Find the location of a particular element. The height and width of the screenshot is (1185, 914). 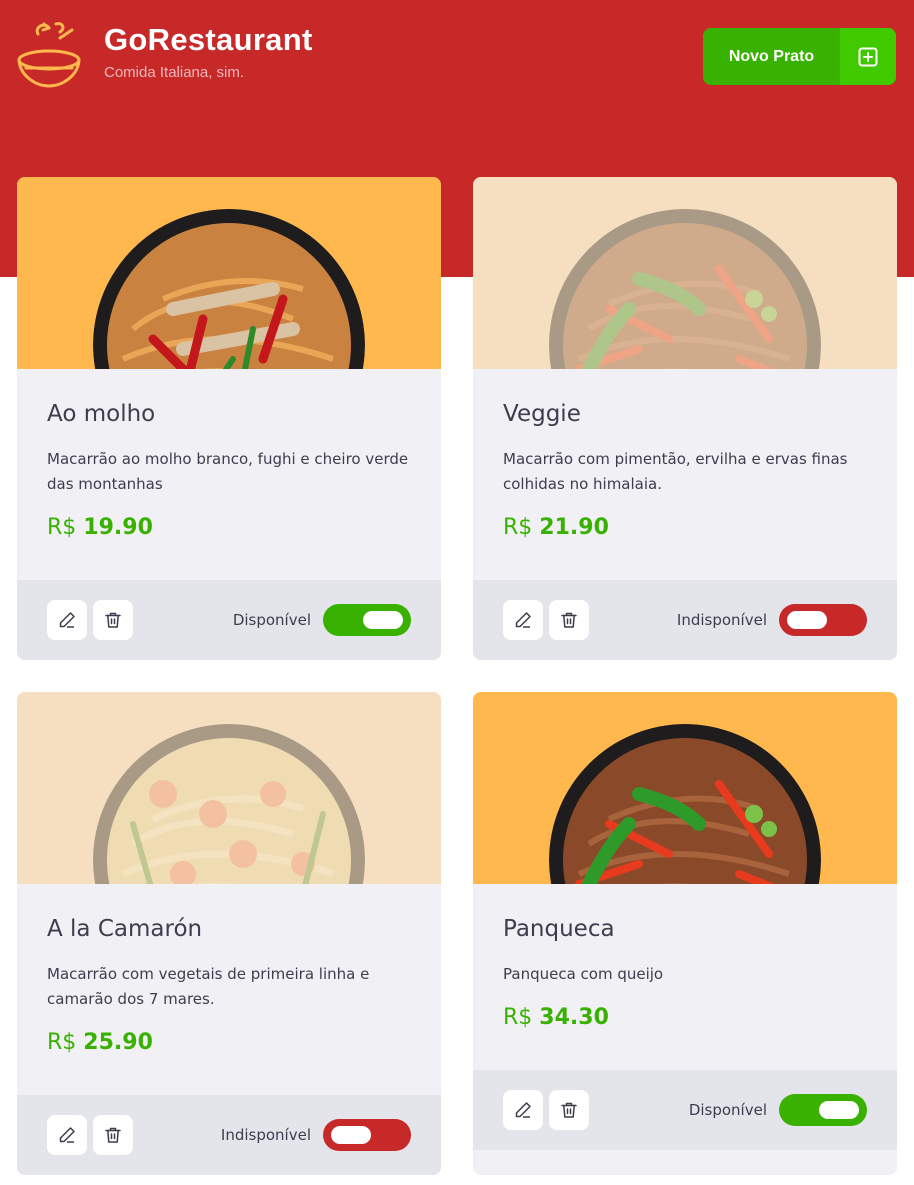

brand: GoRestaurant Comida Italiana, sim. is located at coordinates (164, 54).